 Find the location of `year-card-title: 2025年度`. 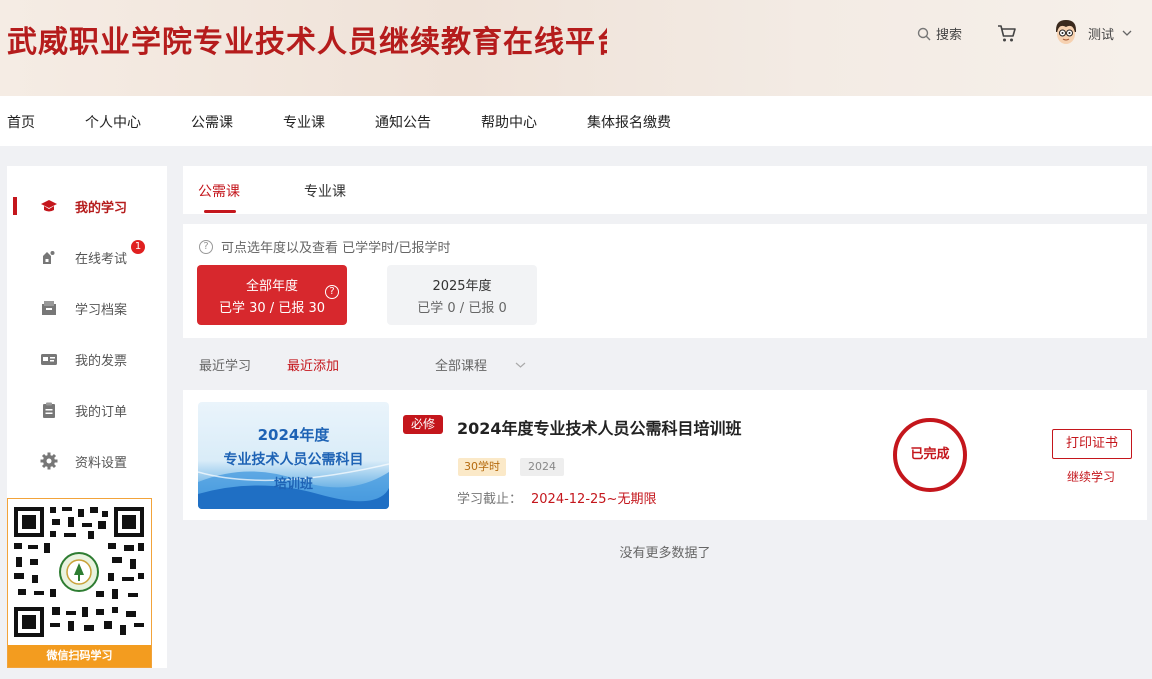

year-card-title: 2025年度 is located at coordinates (462, 286).